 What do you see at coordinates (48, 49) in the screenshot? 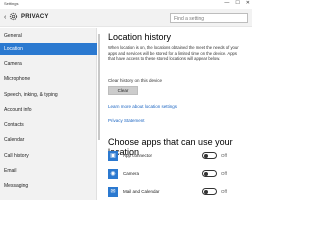
I see `sidebar-item-location: Location` at bounding box center [48, 49].